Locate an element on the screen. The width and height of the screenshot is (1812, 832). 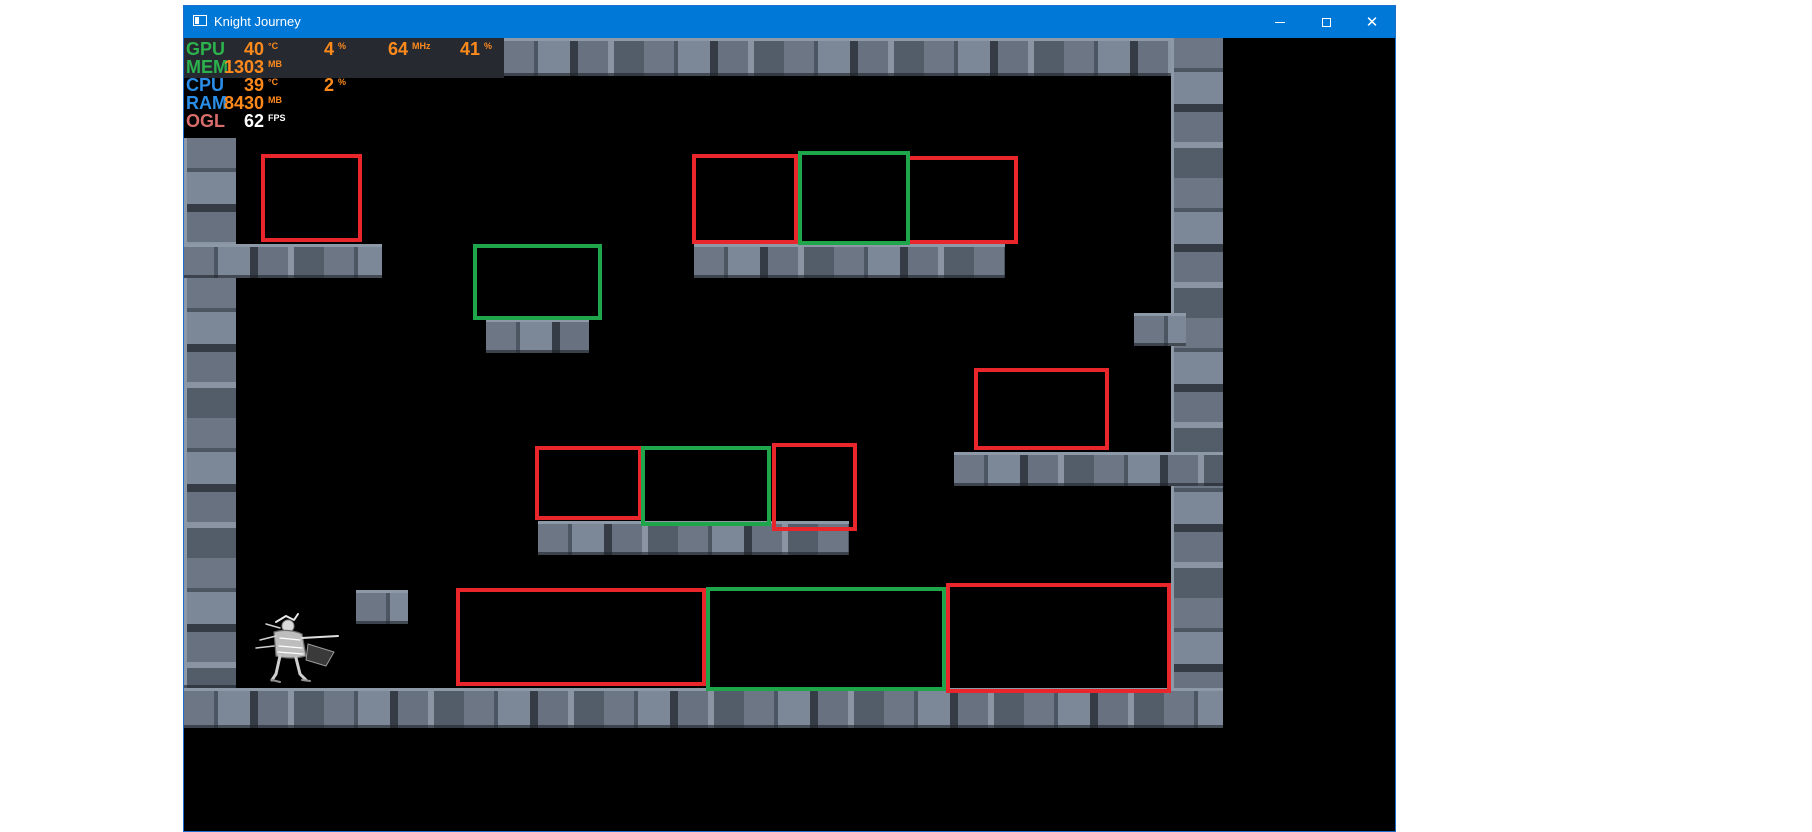
knight-player-sprite is located at coordinates (297, 648).